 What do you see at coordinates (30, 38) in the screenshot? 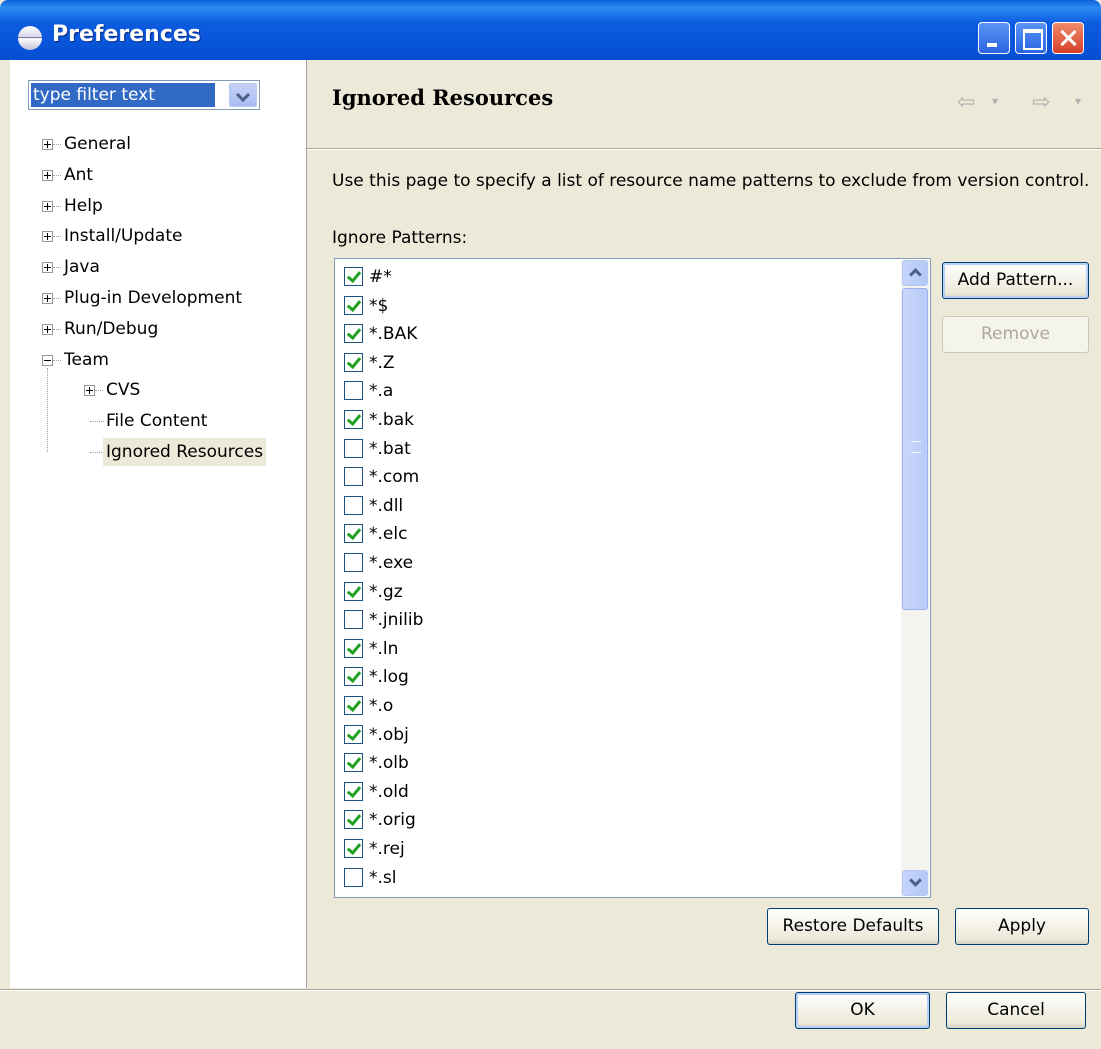
I see `eclipse-icon` at bounding box center [30, 38].